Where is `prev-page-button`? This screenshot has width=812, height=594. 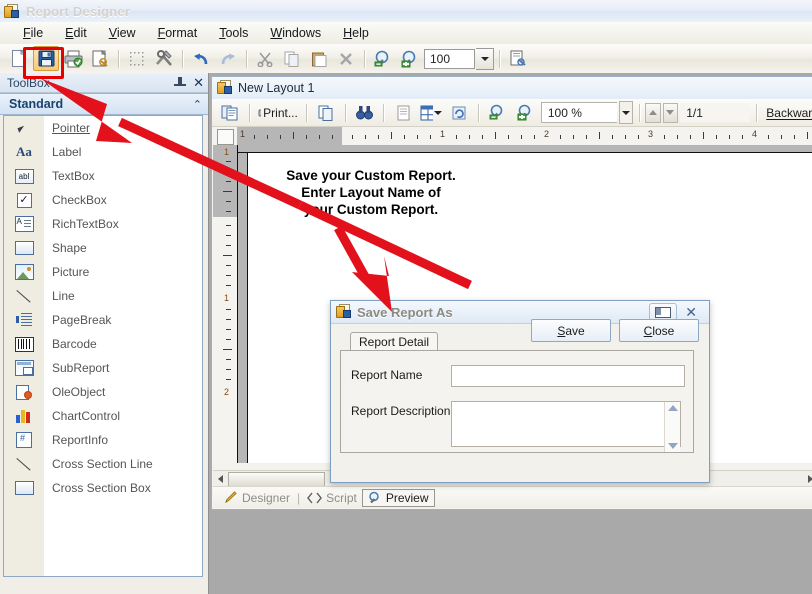
prev-page-button is located at coordinates (653, 112).